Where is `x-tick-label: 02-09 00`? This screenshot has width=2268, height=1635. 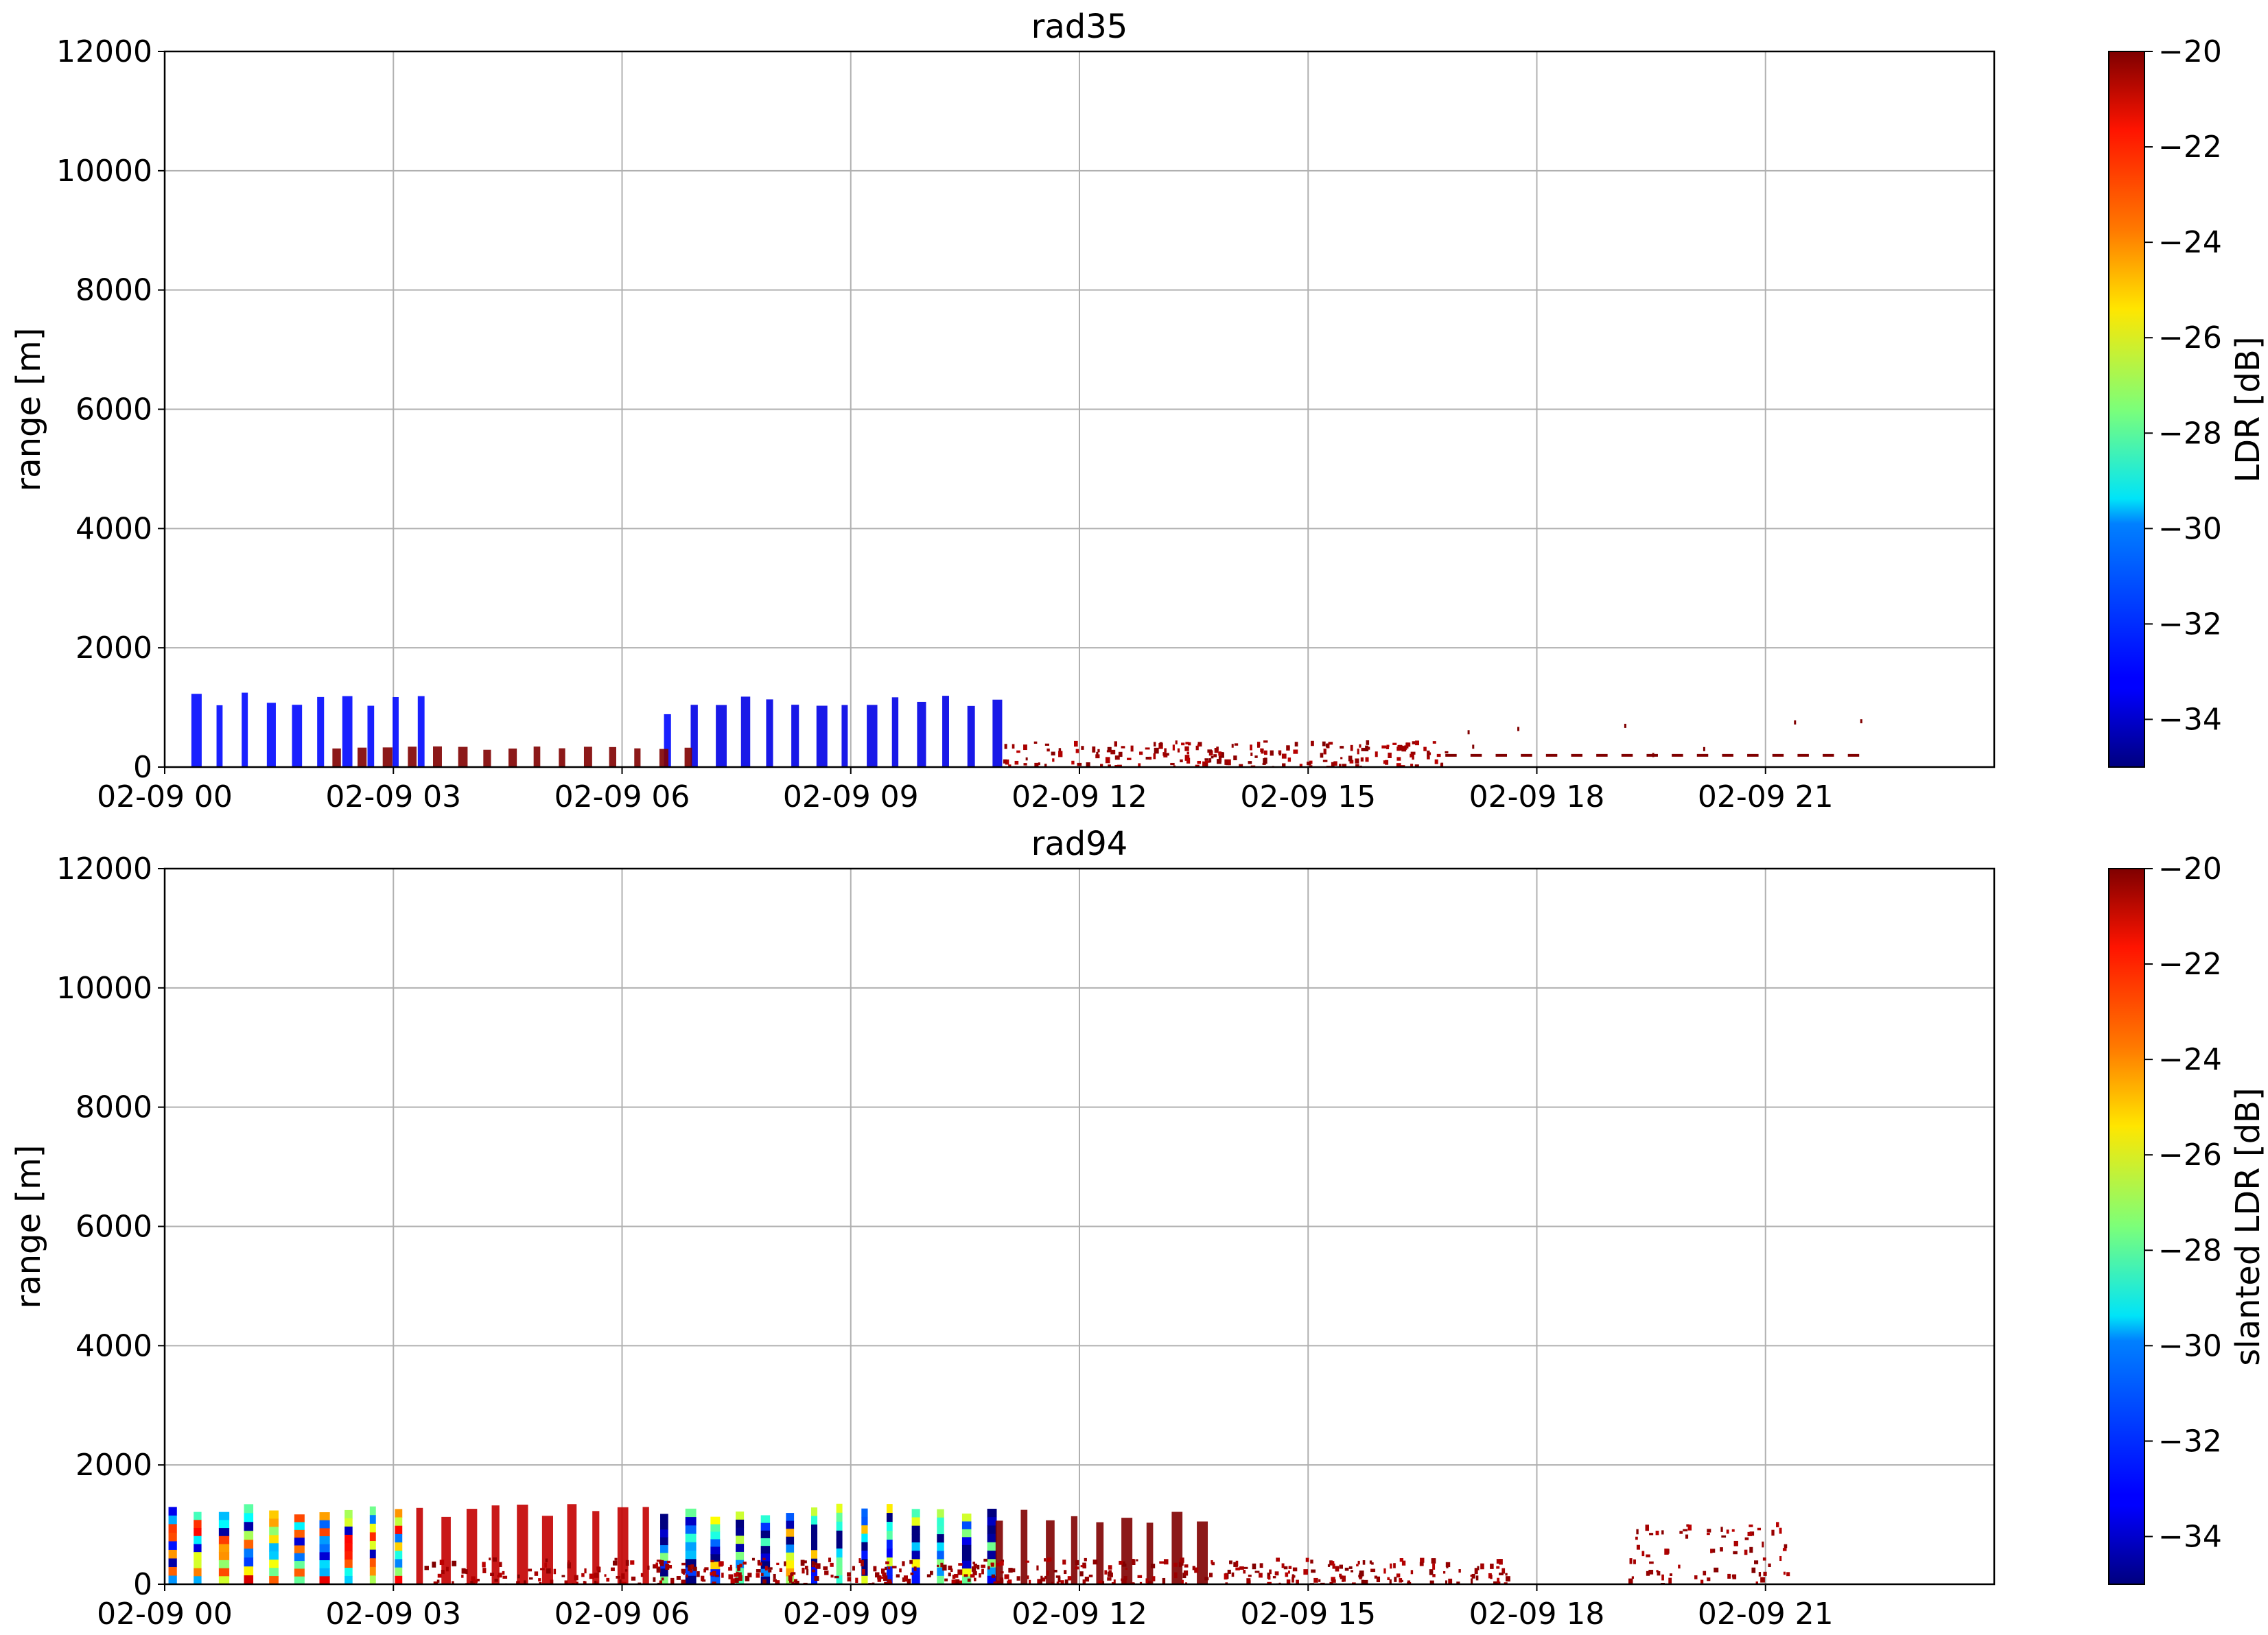
x-tick-label: 02-09 00 is located at coordinates (165, 1614).